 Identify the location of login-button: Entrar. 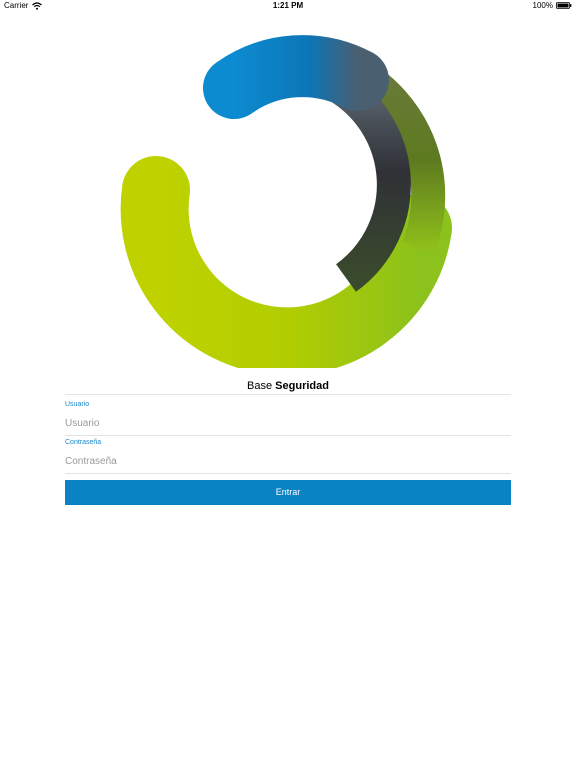
(288, 492).